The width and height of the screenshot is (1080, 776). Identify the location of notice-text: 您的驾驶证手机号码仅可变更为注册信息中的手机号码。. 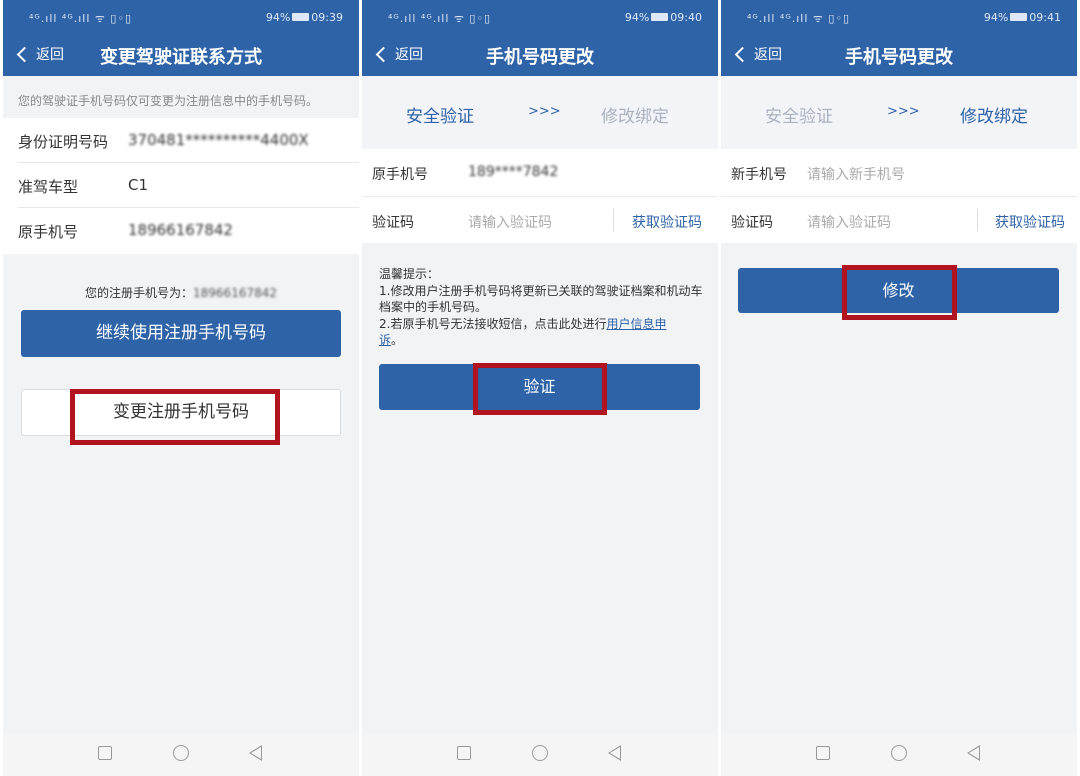
(168, 101).